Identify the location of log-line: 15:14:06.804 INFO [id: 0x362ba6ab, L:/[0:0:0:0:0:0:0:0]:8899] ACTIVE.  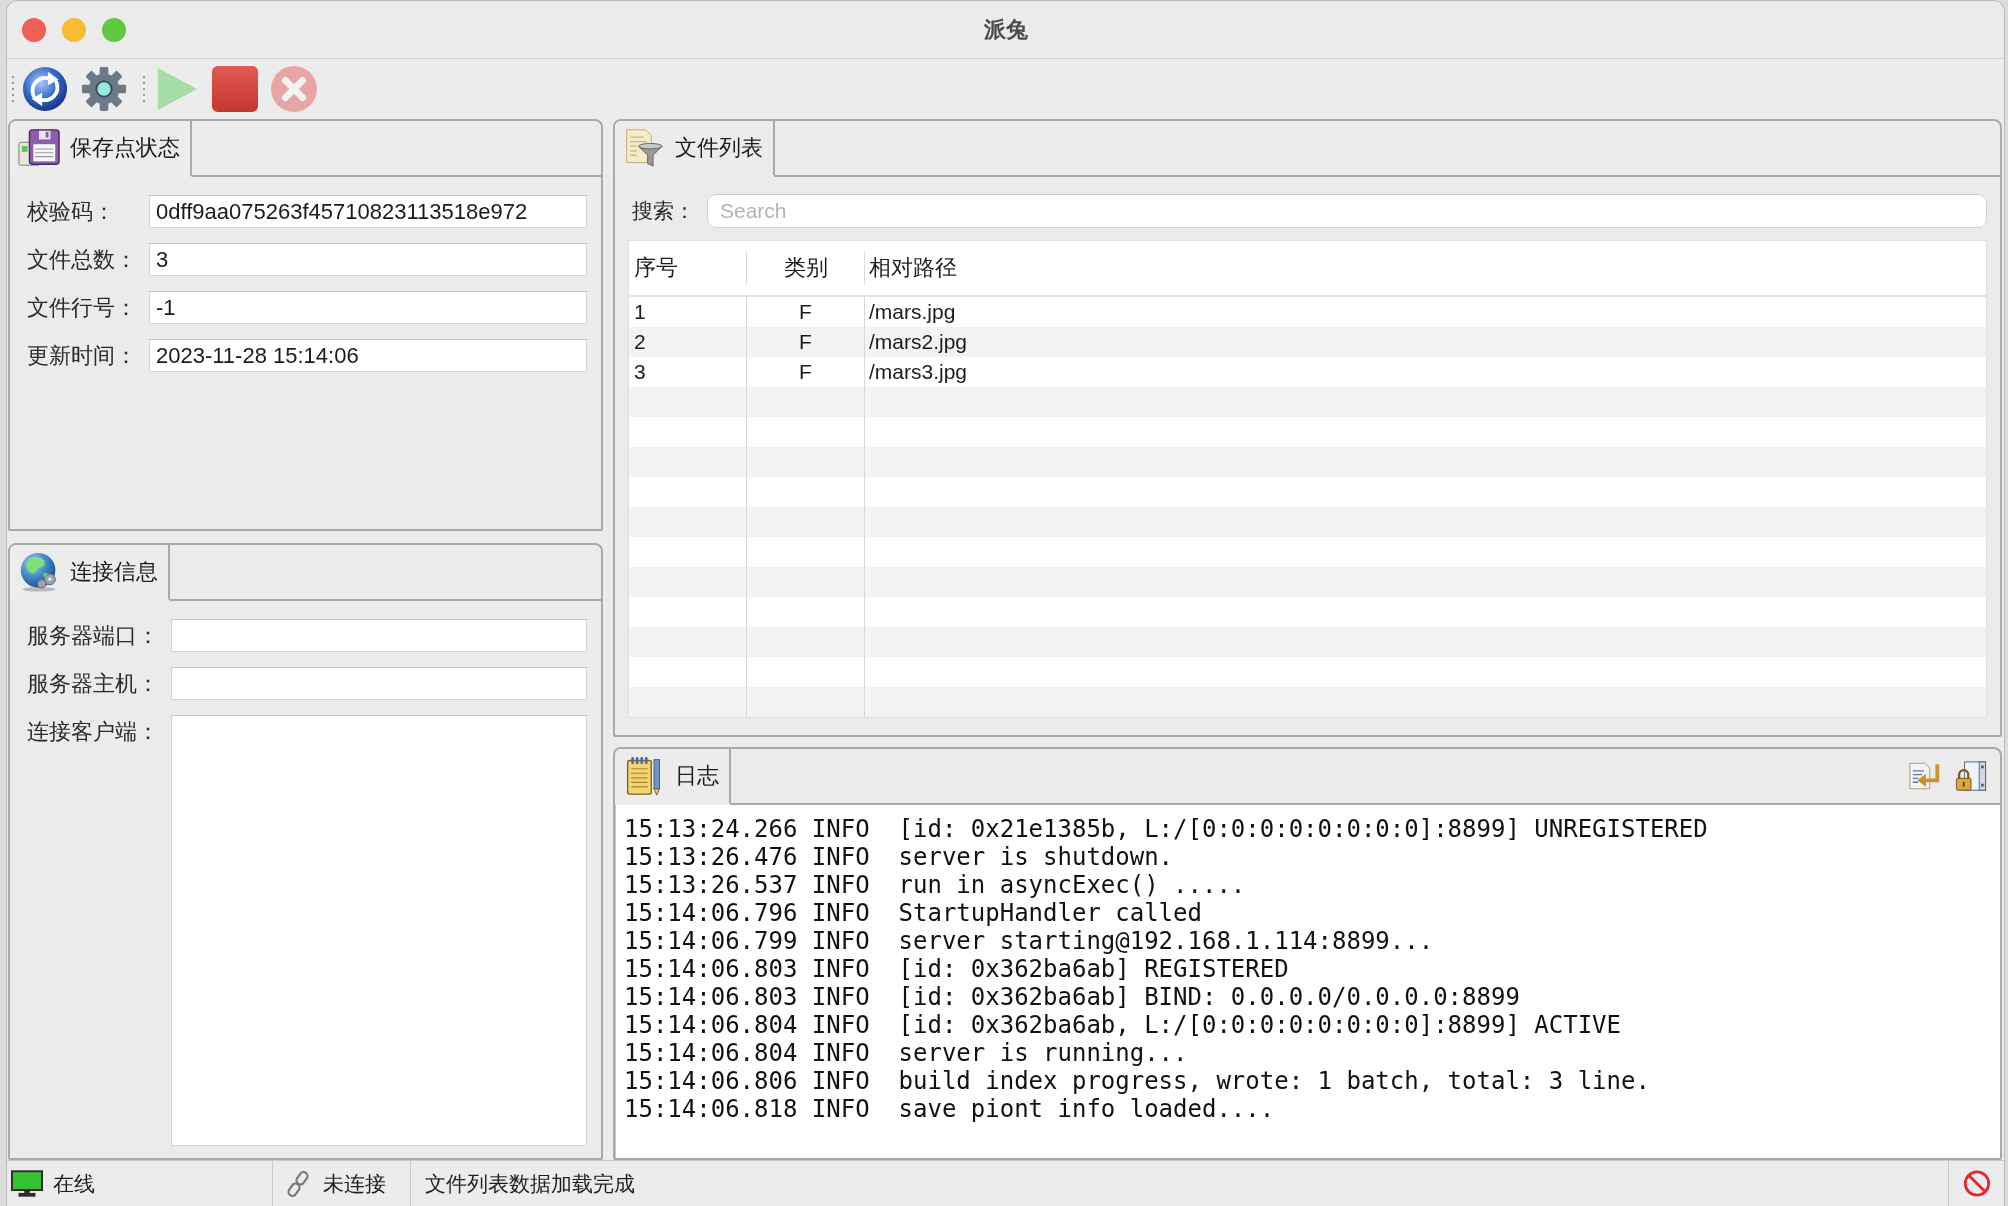
(1122, 1025).